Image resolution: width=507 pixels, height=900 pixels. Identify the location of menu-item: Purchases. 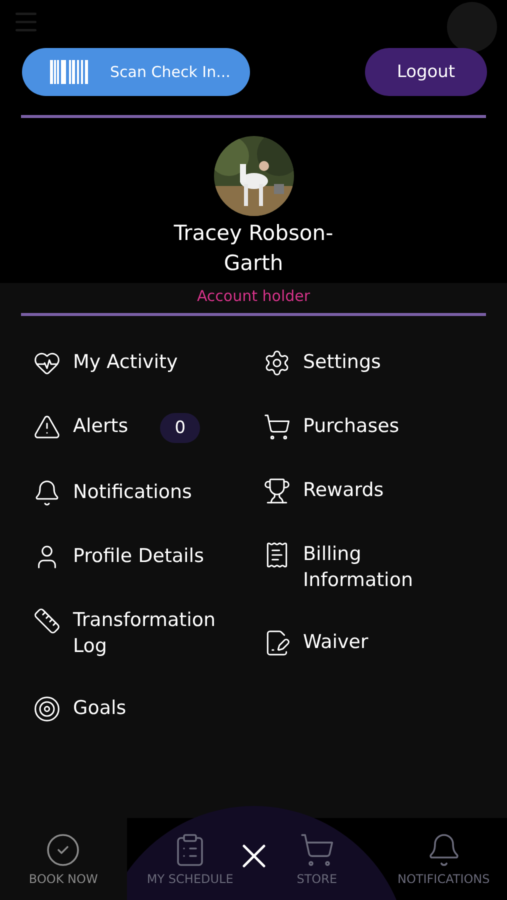
(351, 426).